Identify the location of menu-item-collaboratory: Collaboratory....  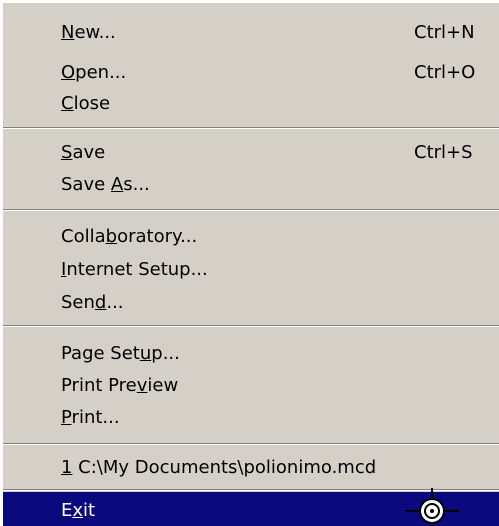
(251, 236).